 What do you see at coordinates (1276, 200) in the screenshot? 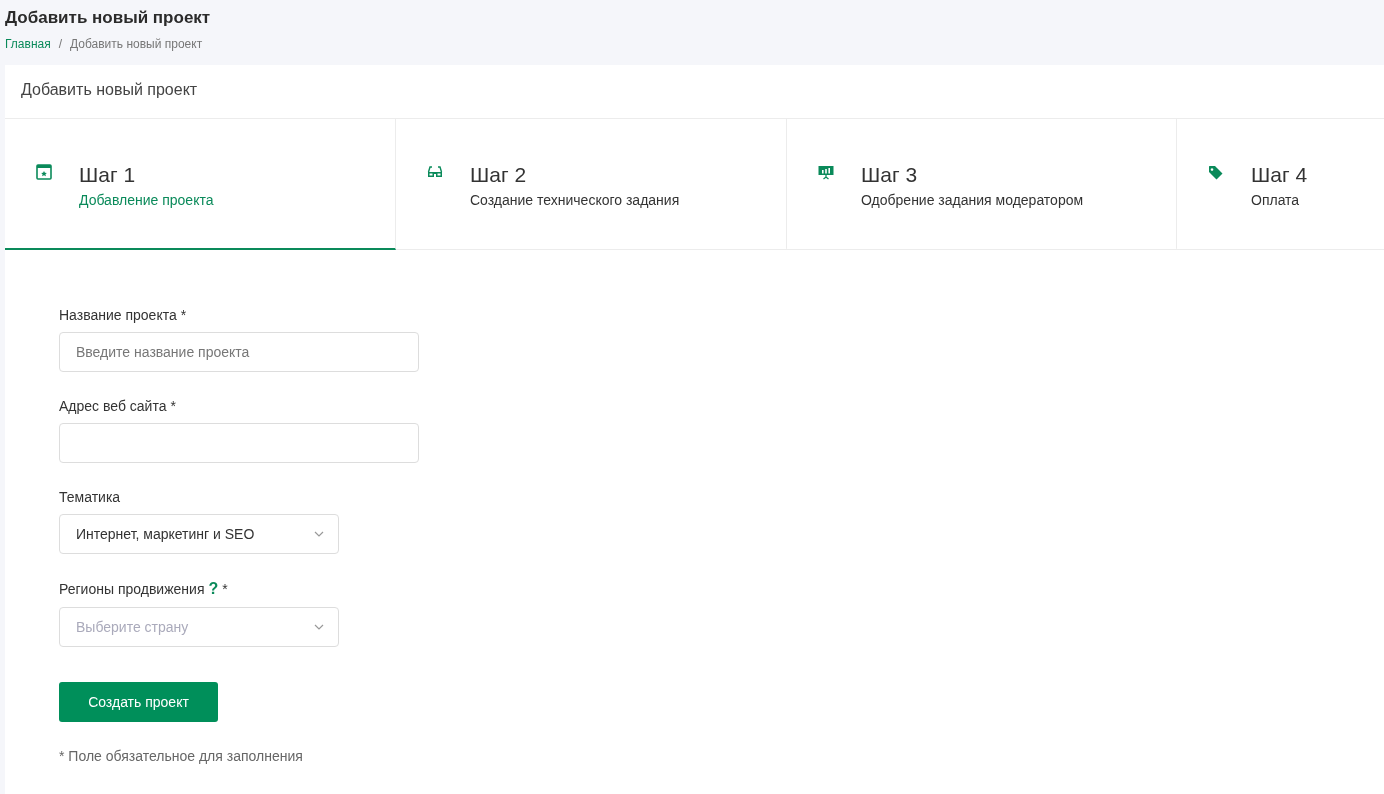
I see `step-subtitle: Оплата` at bounding box center [1276, 200].